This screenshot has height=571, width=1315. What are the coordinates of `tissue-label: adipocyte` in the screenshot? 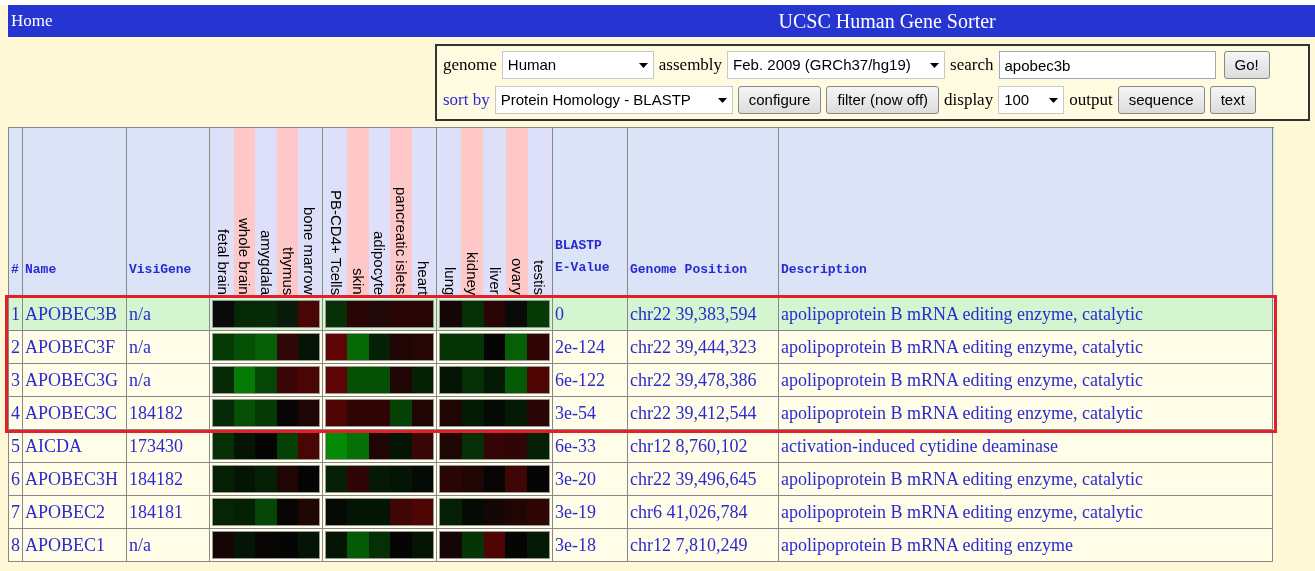 It's located at (380, 262).